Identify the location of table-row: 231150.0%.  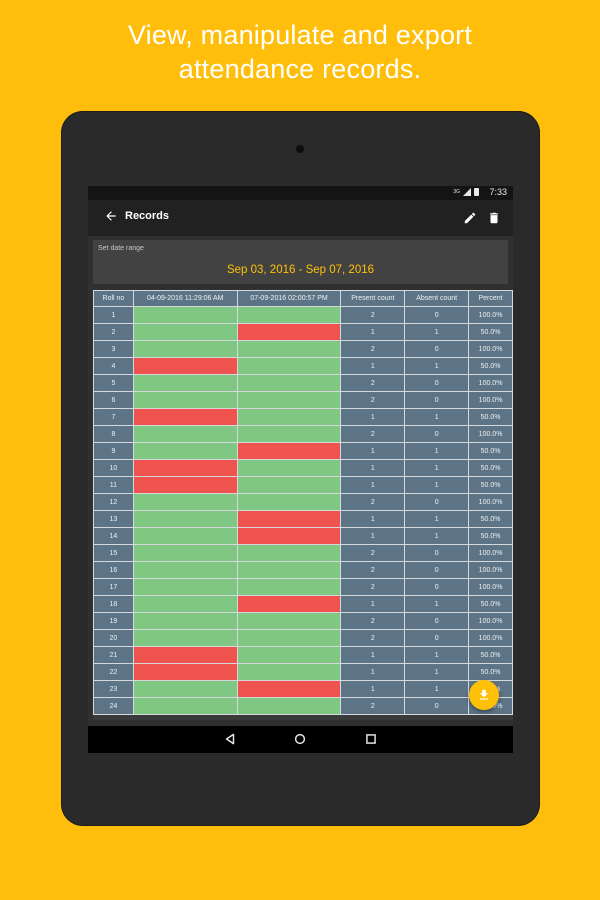
(303, 689).